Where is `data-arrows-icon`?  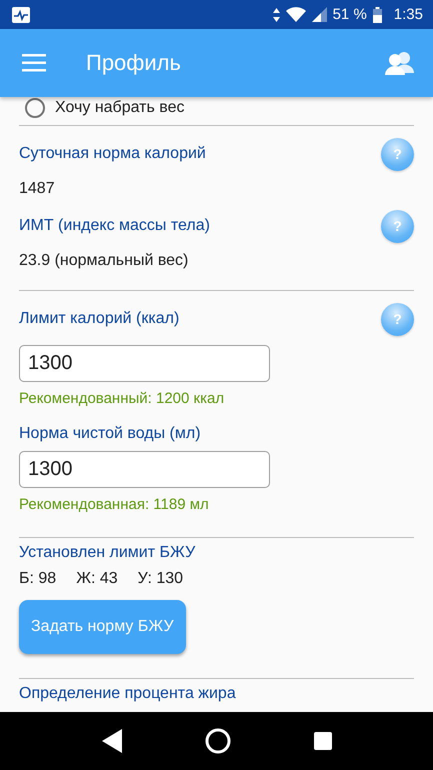
data-arrows-icon is located at coordinates (276, 15).